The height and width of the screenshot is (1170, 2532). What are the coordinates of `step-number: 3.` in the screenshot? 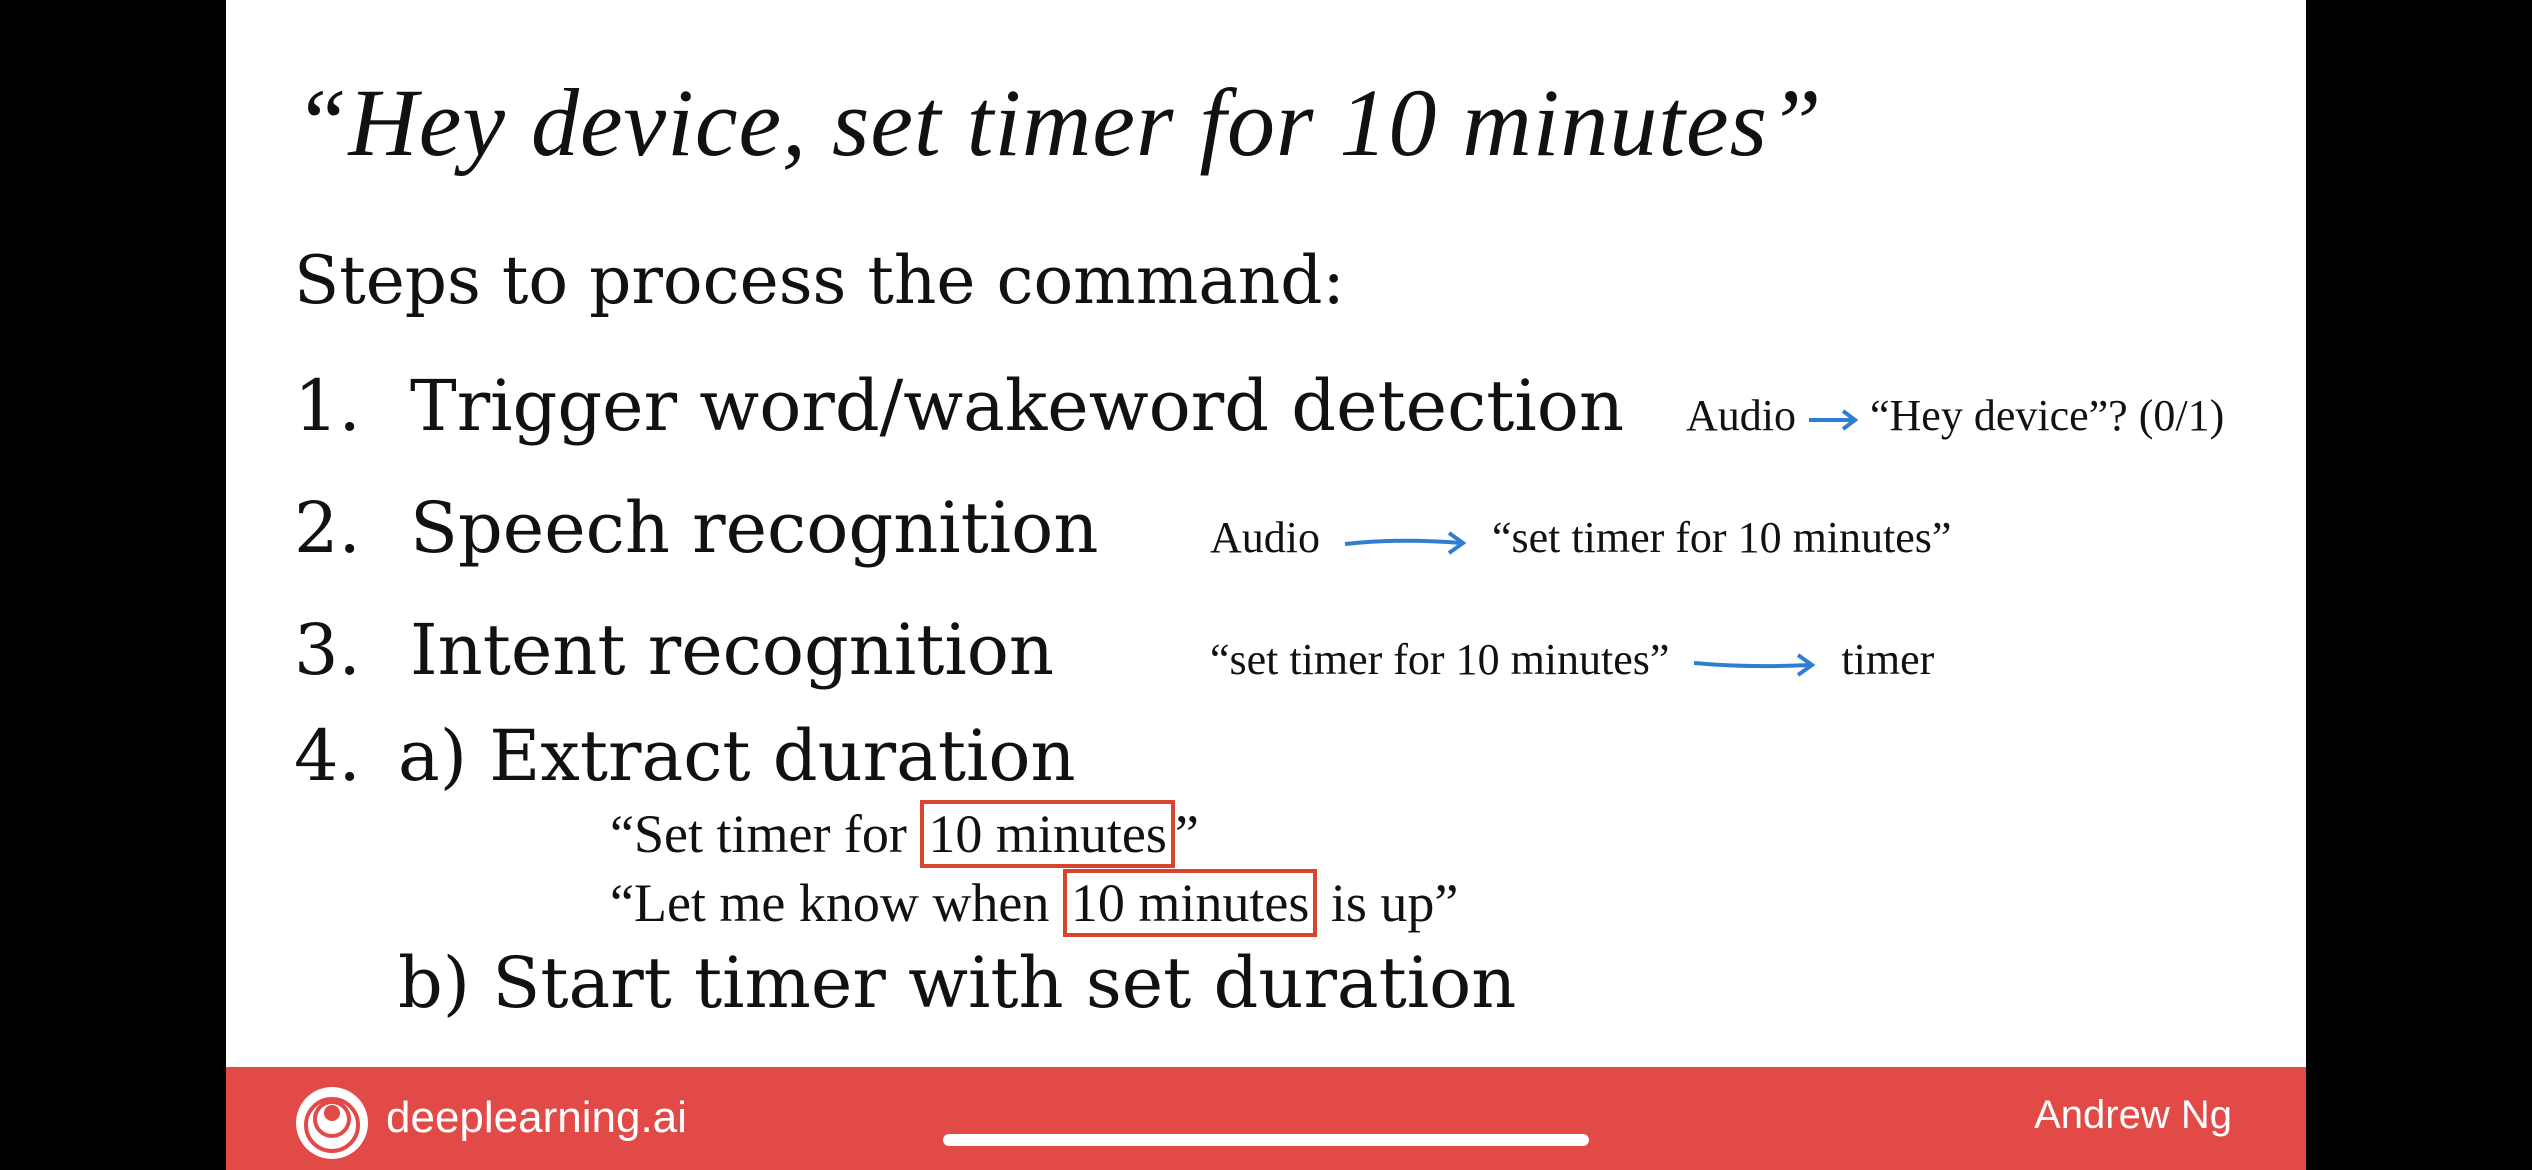 It's located at (327, 650).